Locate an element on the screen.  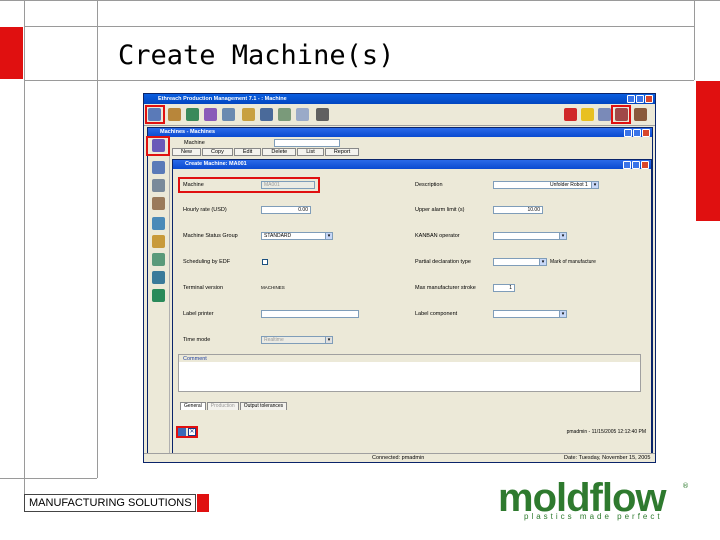
time-mode-select: Realtime ▾ is located at coordinates (297, 340).